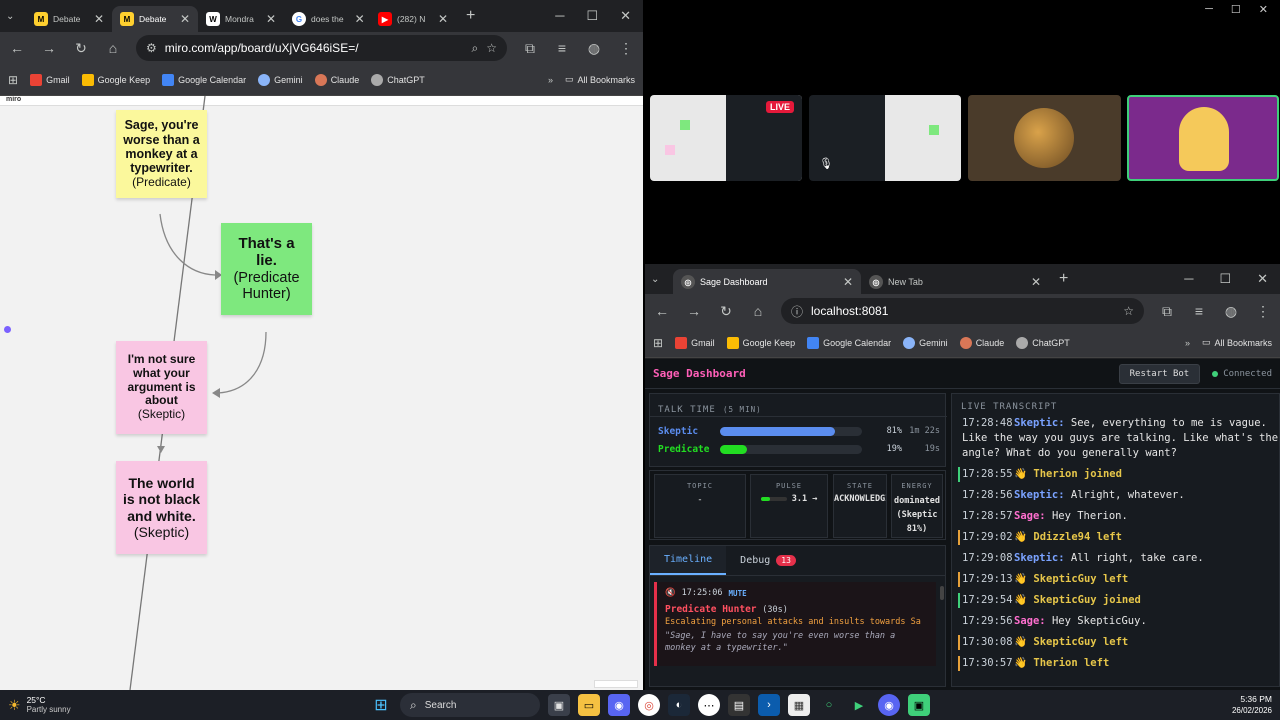 This screenshot has height=720, width=1280. I want to click on speaking-participant-tile, so click(1203, 138).